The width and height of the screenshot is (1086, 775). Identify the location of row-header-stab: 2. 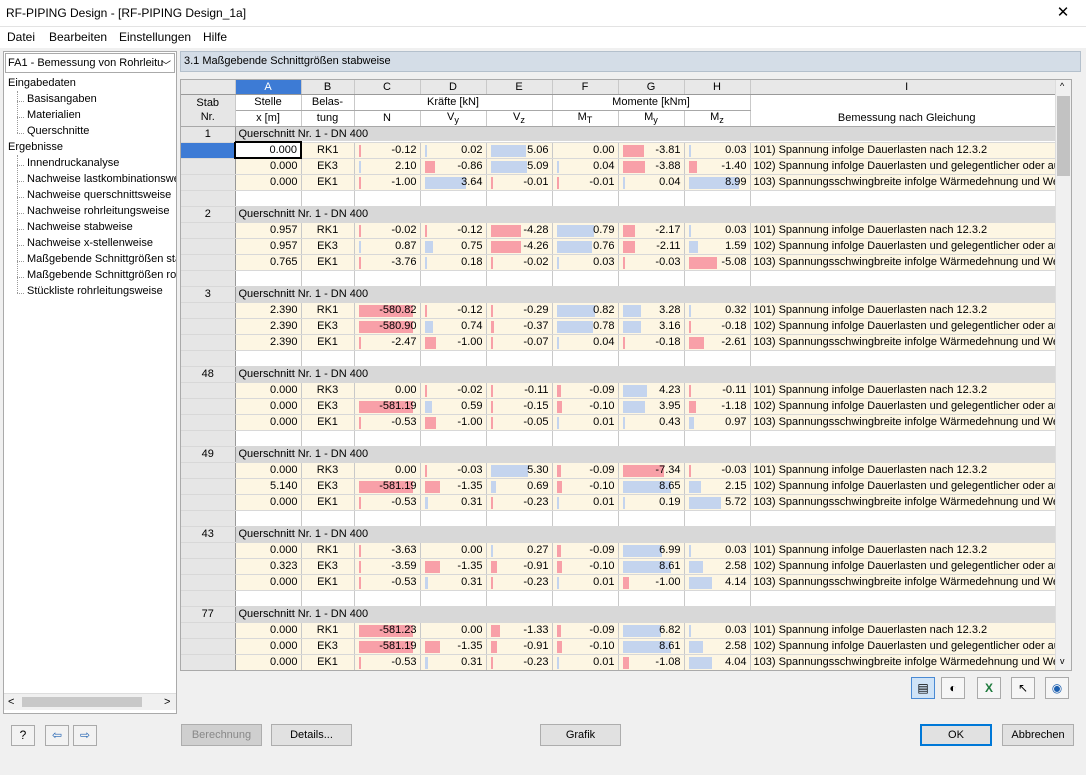
(208, 214).